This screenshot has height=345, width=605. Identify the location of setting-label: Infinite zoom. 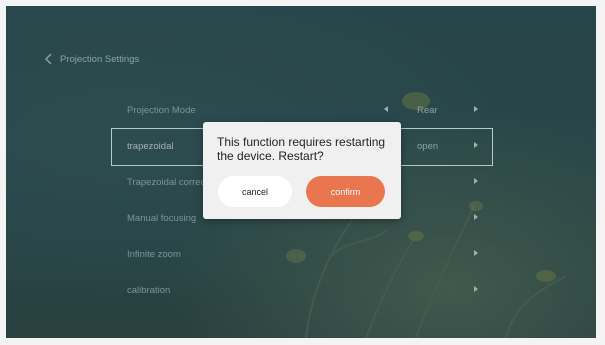
(154, 254).